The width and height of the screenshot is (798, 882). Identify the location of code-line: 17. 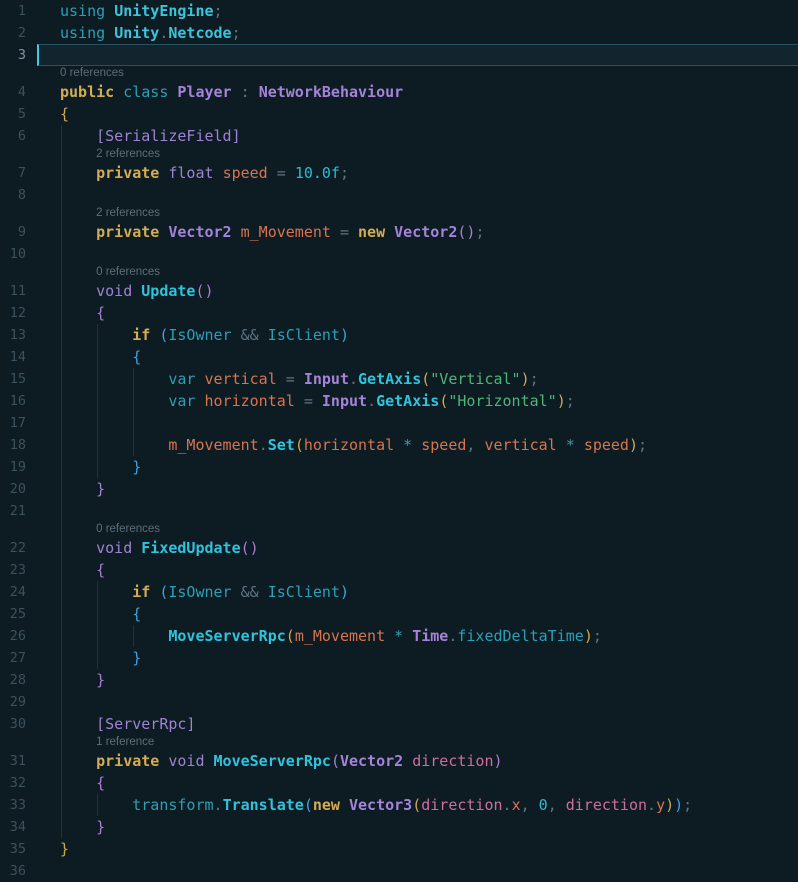
(399, 423).